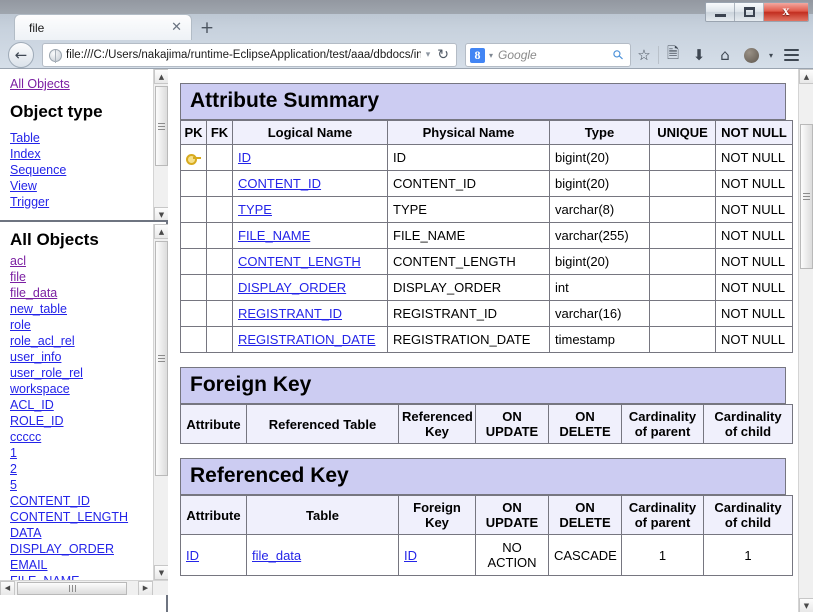  What do you see at coordinates (103, 27) in the screenshot?
I see `tab-file: file ✕` at bounding box center [103, 27].